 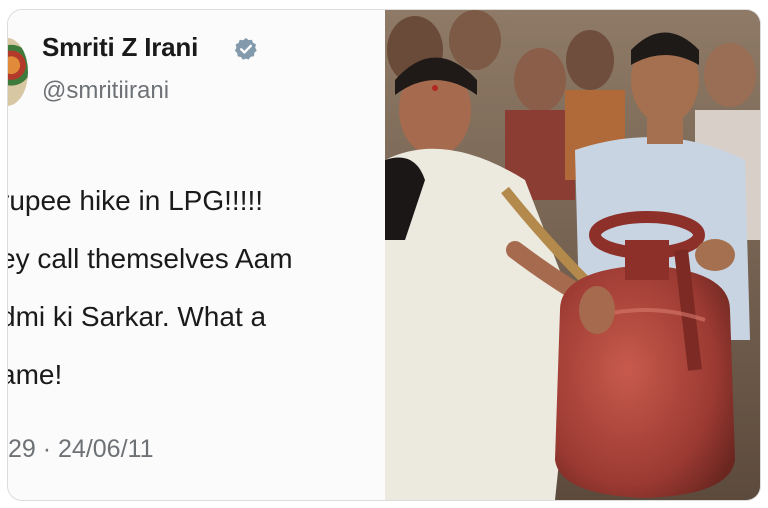 I want to click on tweet-text-line-4: ame!, so click(x=35, y=374).